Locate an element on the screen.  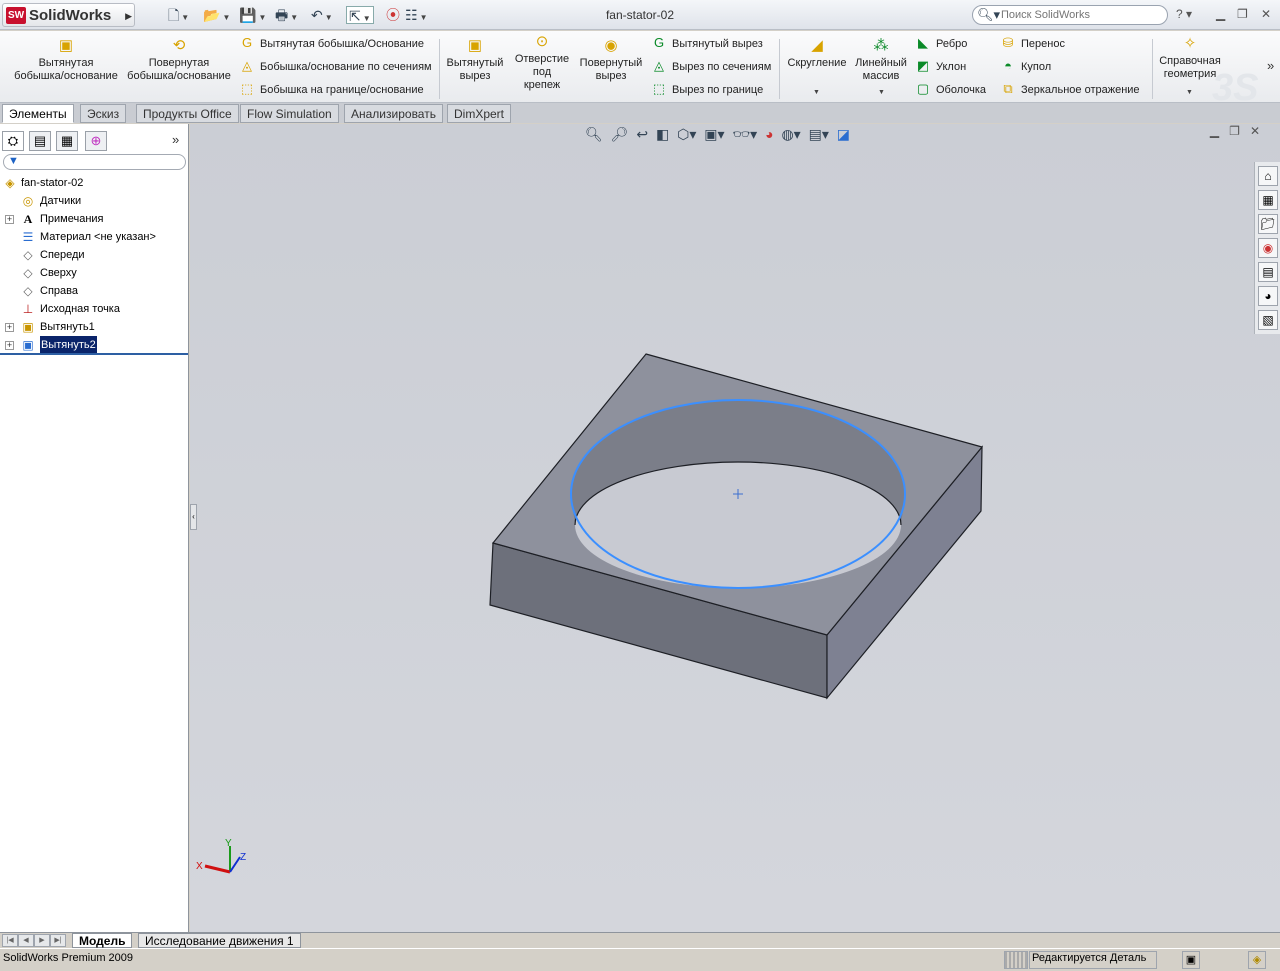
appearances-icon: ◕ is located at coordinates (1268, 296).